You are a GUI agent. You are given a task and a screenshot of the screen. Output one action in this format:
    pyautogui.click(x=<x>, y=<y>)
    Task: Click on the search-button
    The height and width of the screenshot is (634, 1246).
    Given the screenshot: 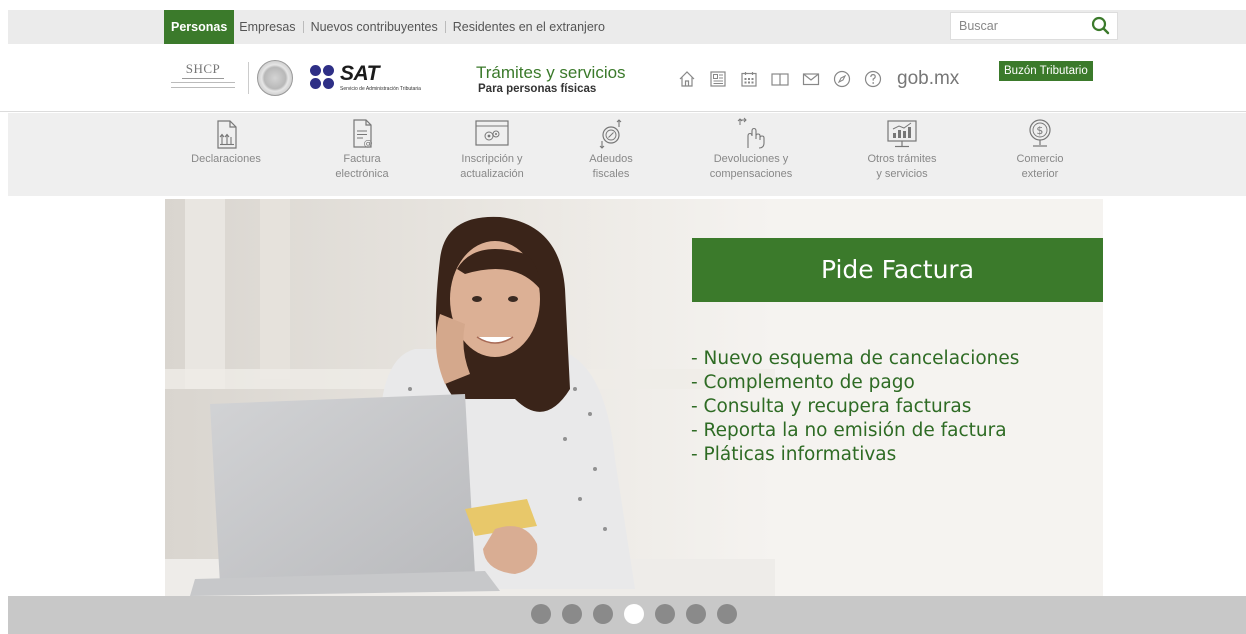 What is the action you would take?
    pyautogui.click(x=1101, y=26)
    